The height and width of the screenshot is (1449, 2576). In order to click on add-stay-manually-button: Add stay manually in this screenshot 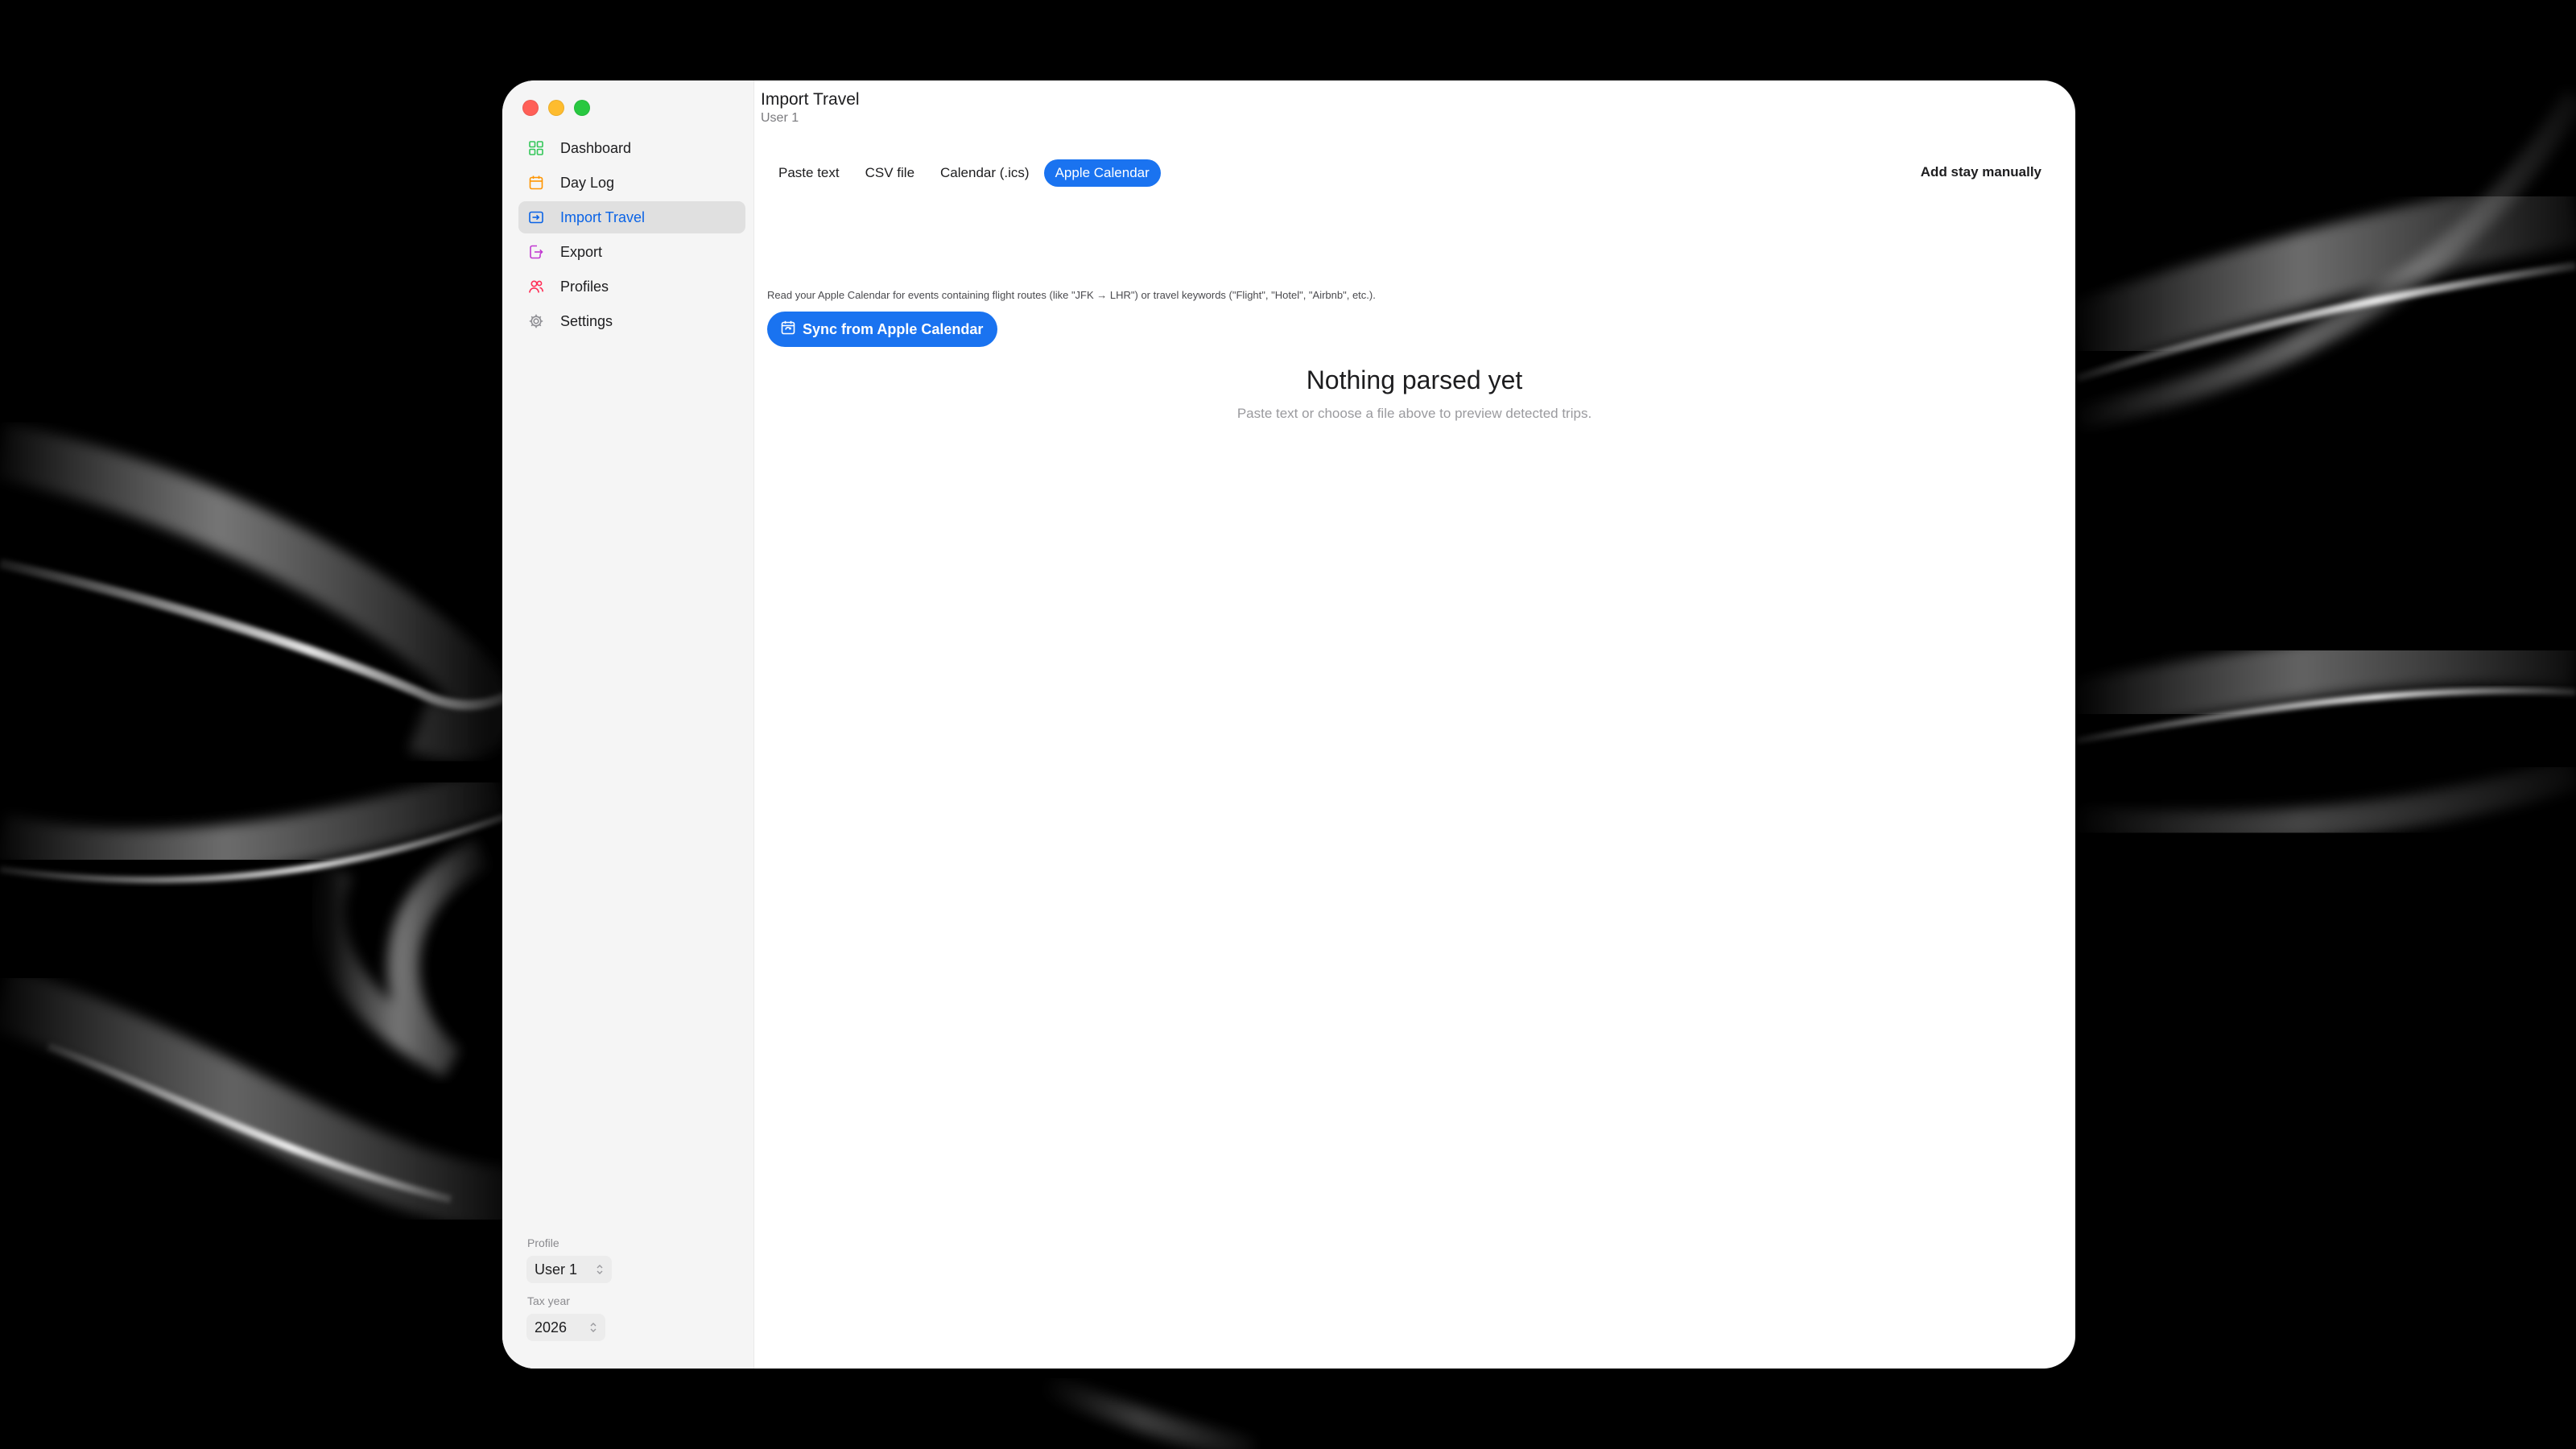, I will do `click(1981, 172)`.